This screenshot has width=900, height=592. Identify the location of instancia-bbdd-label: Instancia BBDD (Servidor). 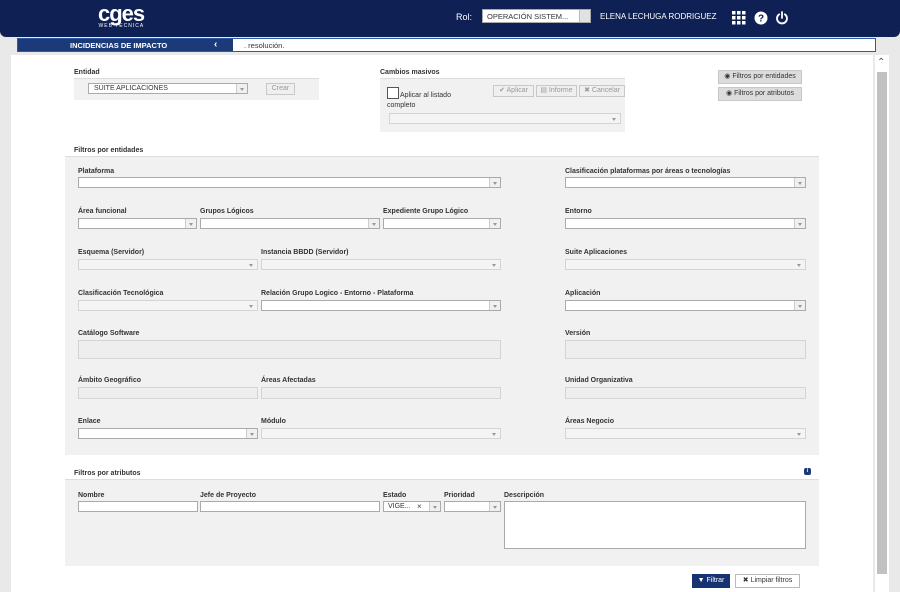
(305, 252).